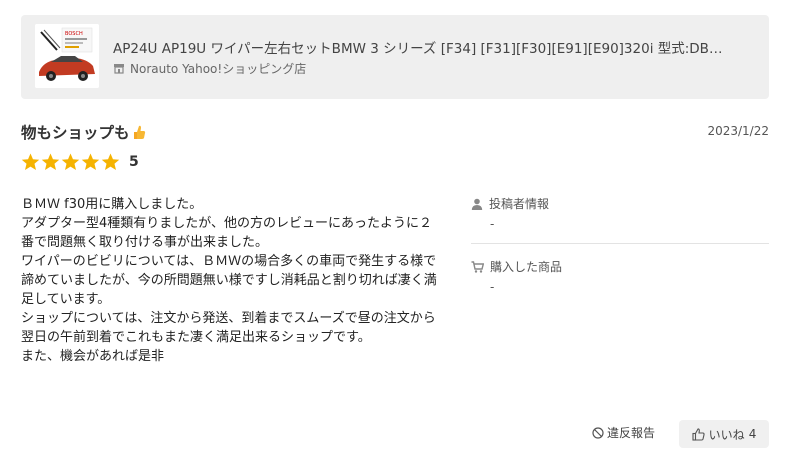 The image size is (790, 464). I want to click on prohibited-icon, so click(598, 432).